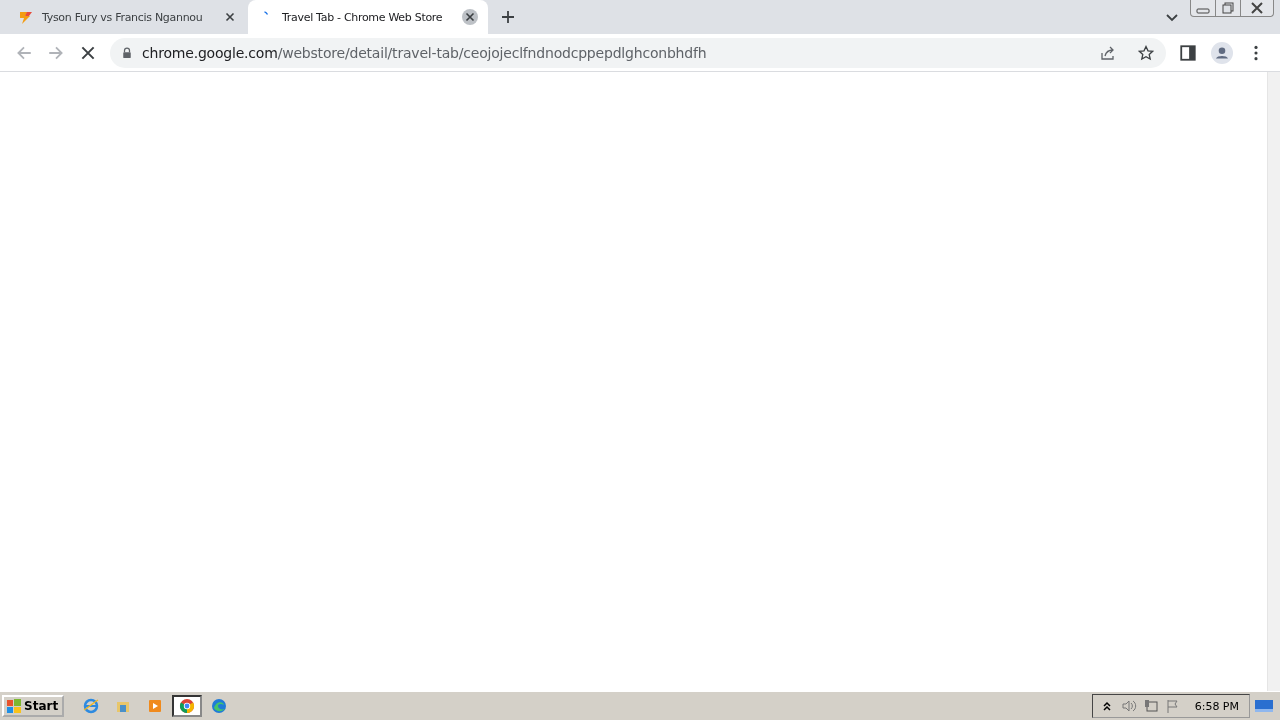 The image size is (1280, 720). I want to click on address-field: chrome.google.com/webstore/detail/travel-tab/ceojojeclfndnodcppepdlghconbhdfh, so click(638, 52).